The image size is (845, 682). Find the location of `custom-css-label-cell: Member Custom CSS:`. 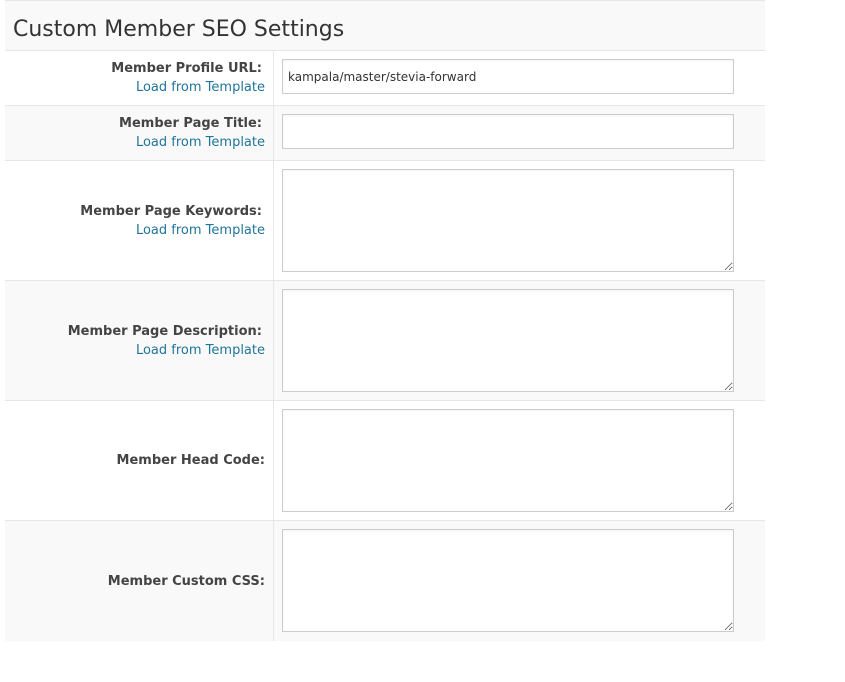

custom-css-label-cell: Member Custom CSS: is located at coordinates (139, 581).